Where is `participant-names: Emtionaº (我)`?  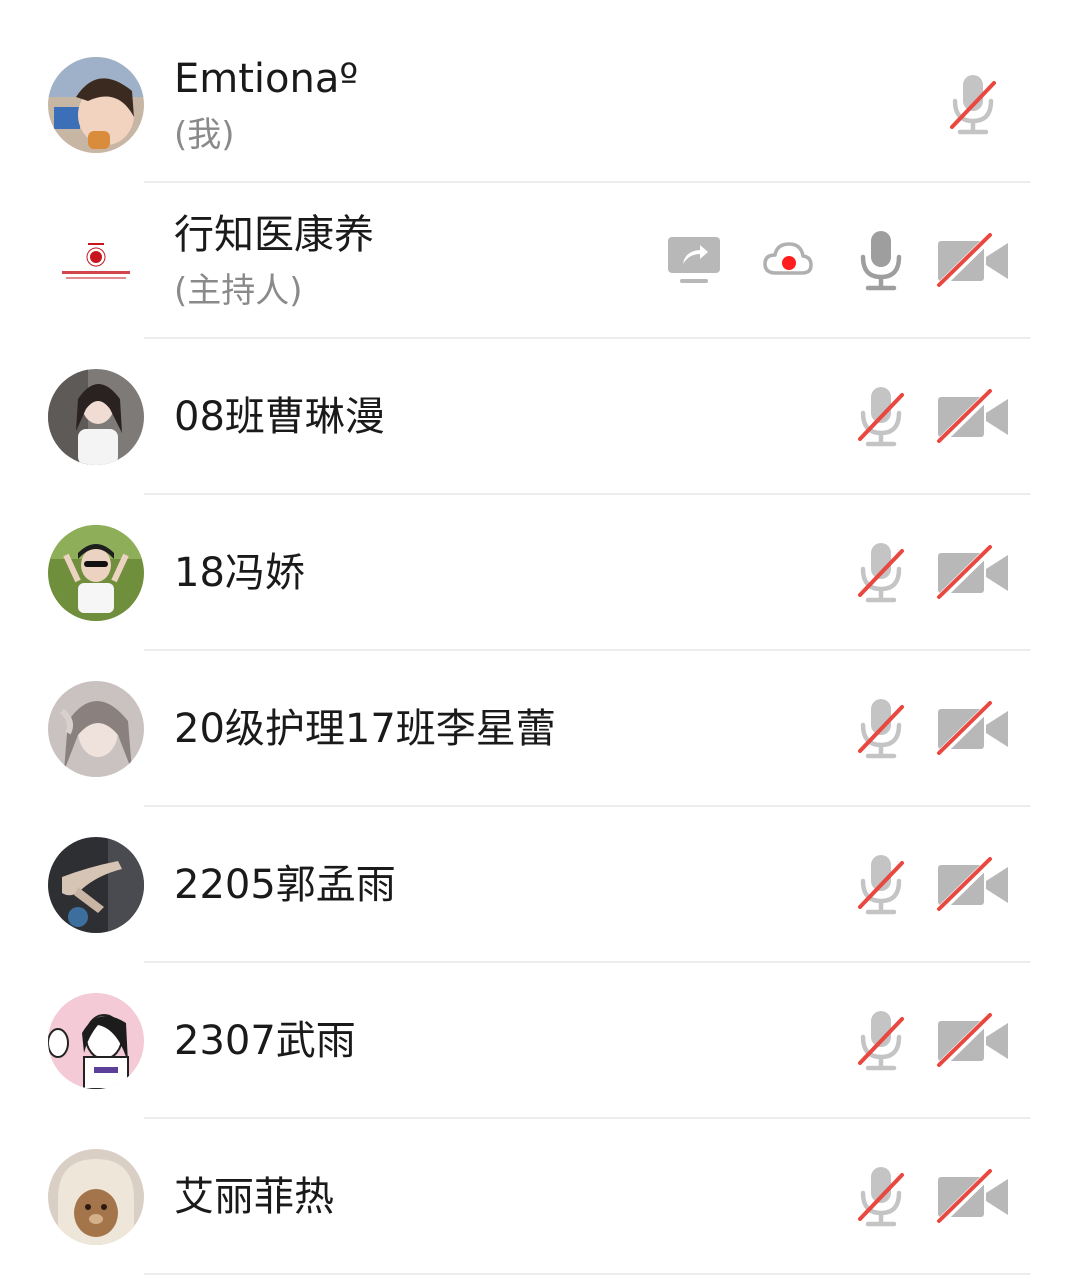 participant-names: Emtionaº (我) is located at coordinates (266, 105).